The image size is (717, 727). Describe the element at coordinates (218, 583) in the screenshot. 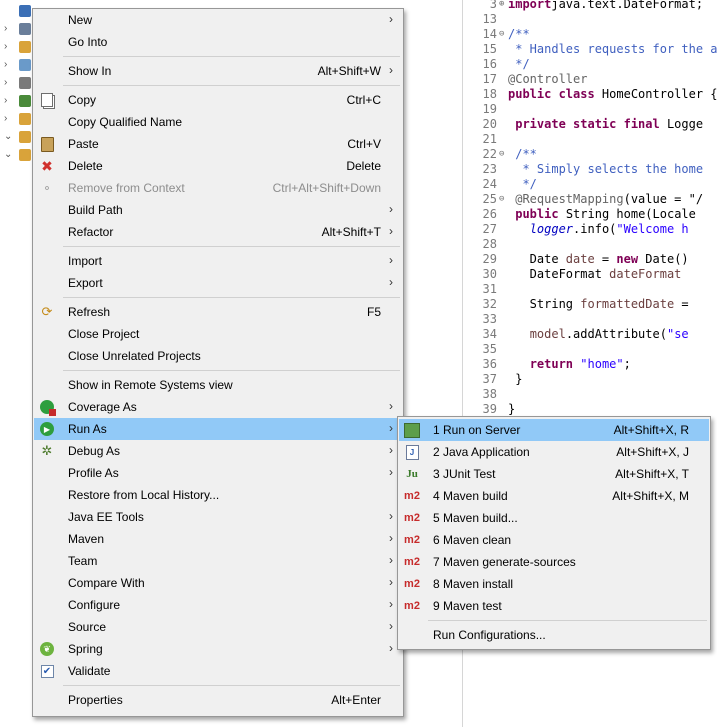

I see `menu-item-compare-with: Compare With ›` at that location.